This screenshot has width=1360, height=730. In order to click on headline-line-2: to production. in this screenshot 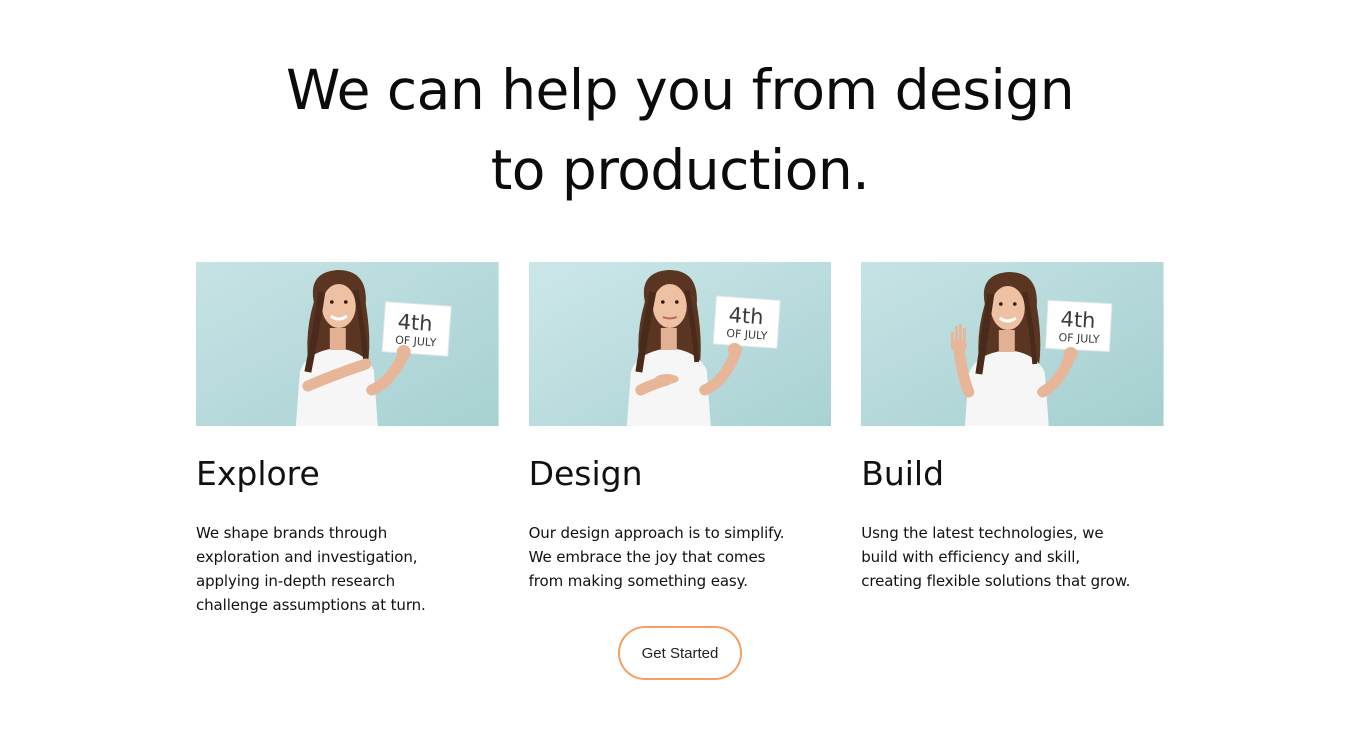, I will do `click(680, 170)`.